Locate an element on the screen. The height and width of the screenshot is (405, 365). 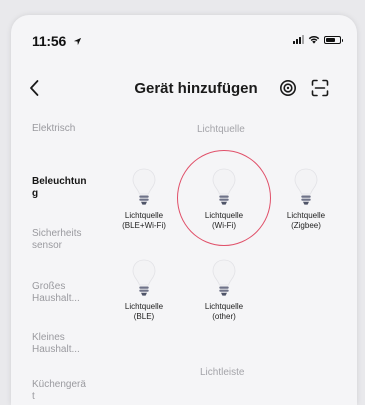
radar-scan-icon is located at coordinates (288, 88).